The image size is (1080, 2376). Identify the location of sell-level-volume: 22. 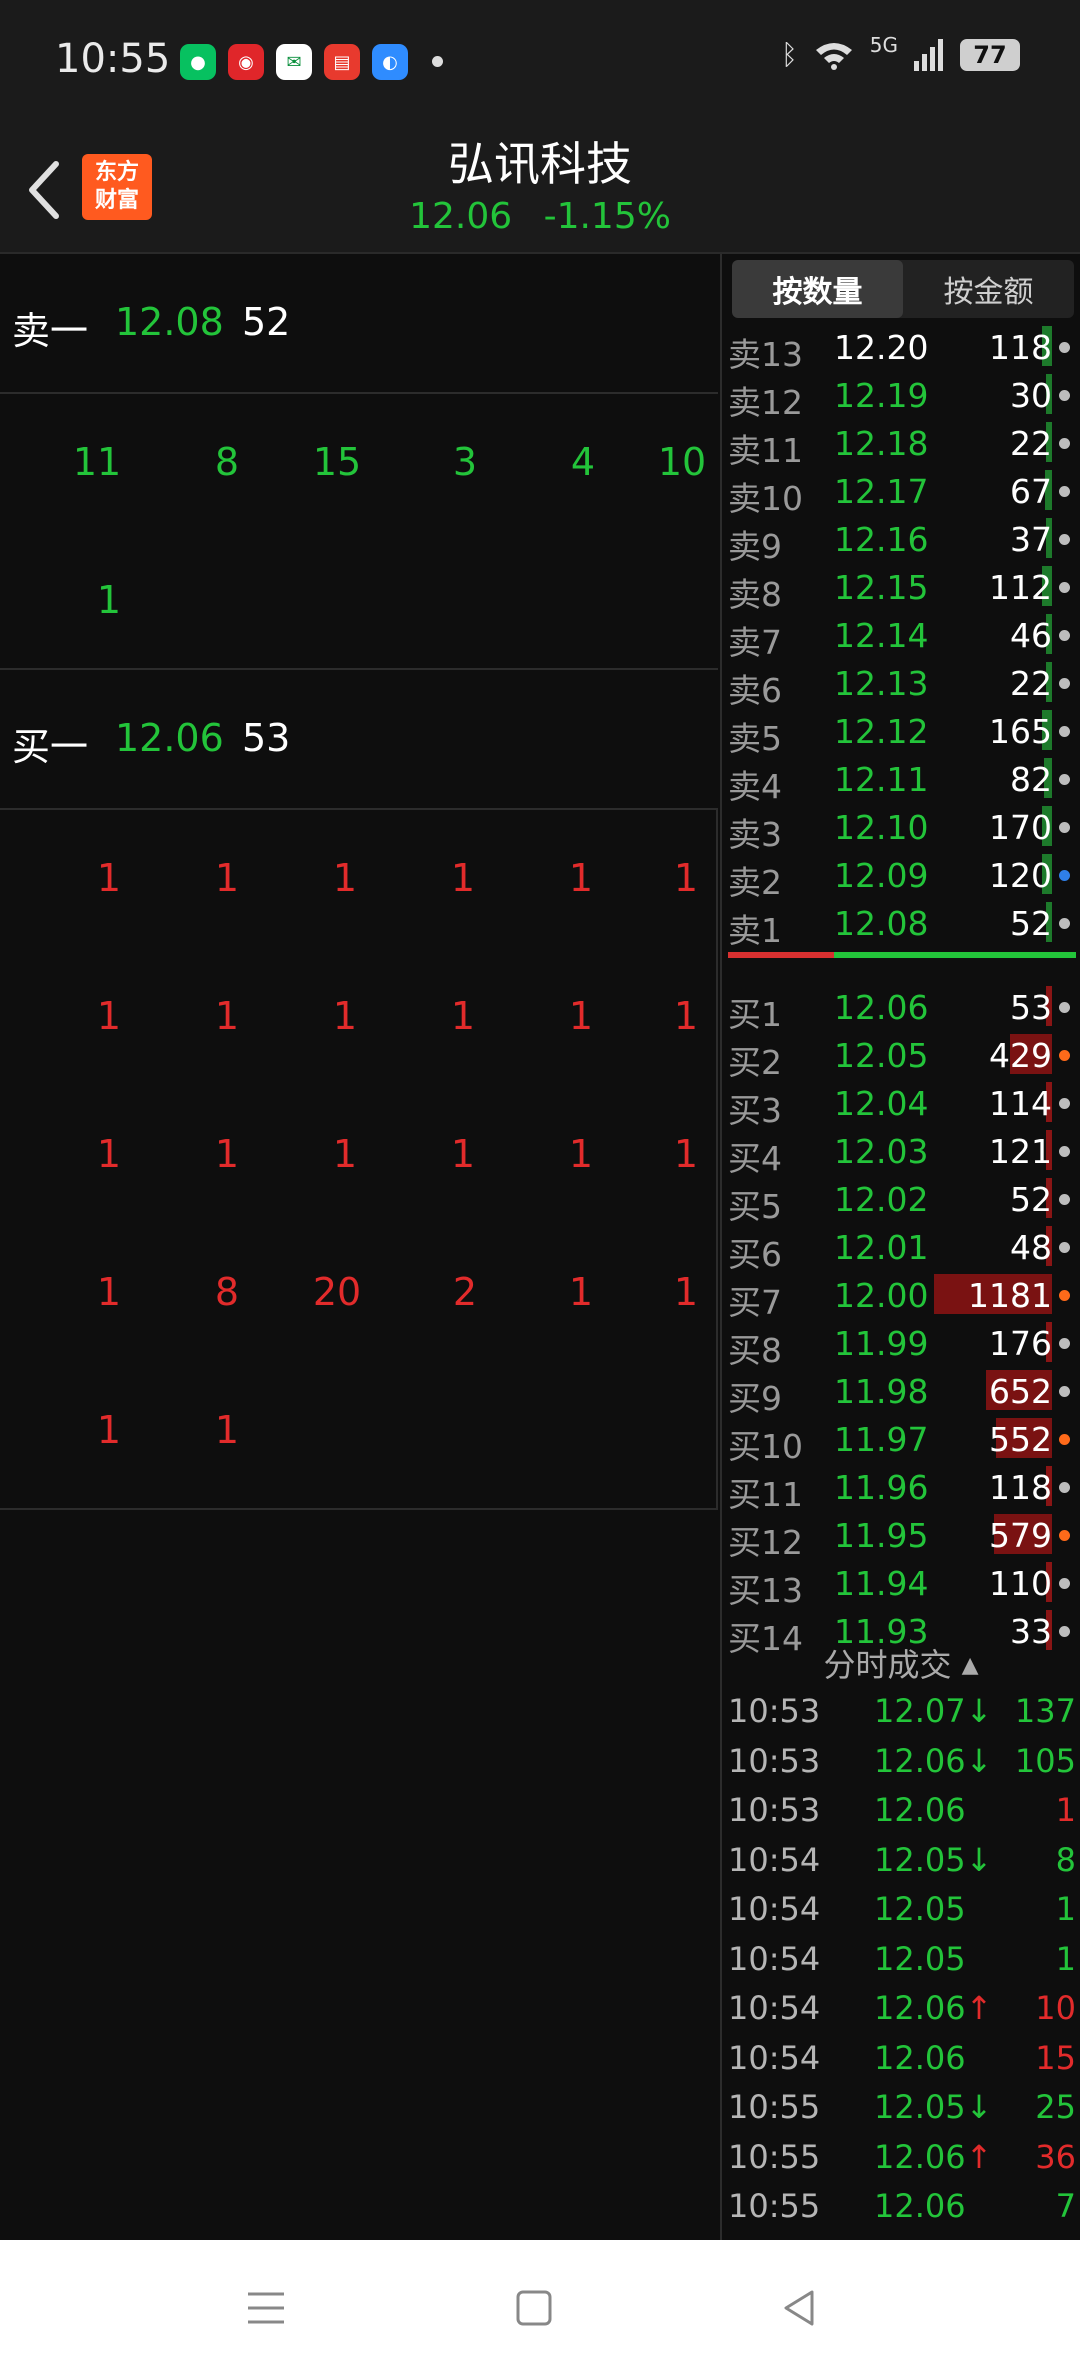
(1031, 443).